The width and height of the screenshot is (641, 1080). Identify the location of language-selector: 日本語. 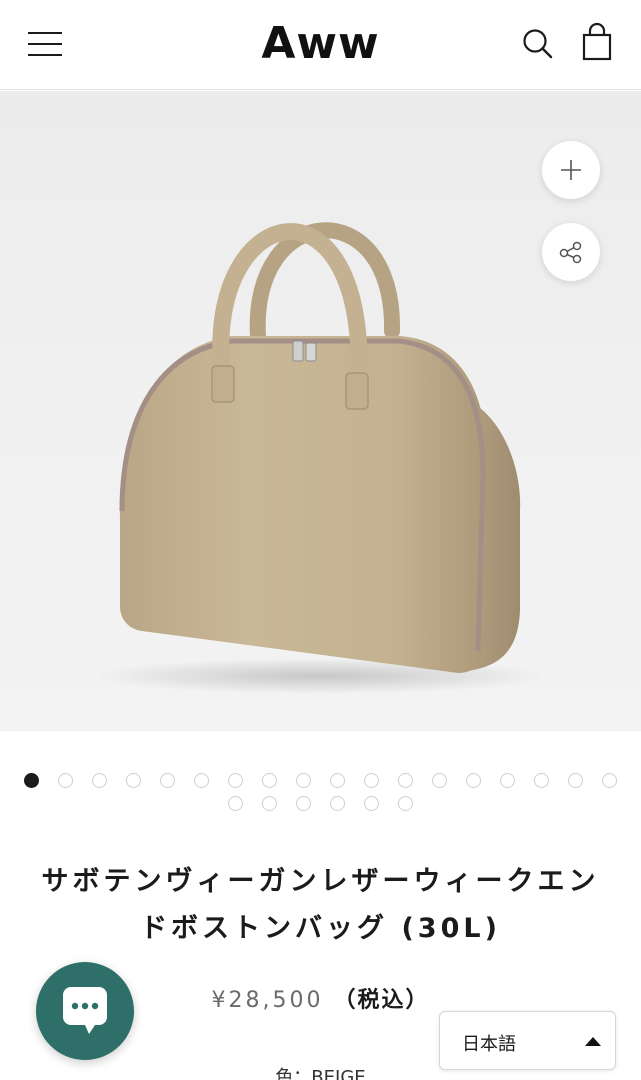
(527, 1040).